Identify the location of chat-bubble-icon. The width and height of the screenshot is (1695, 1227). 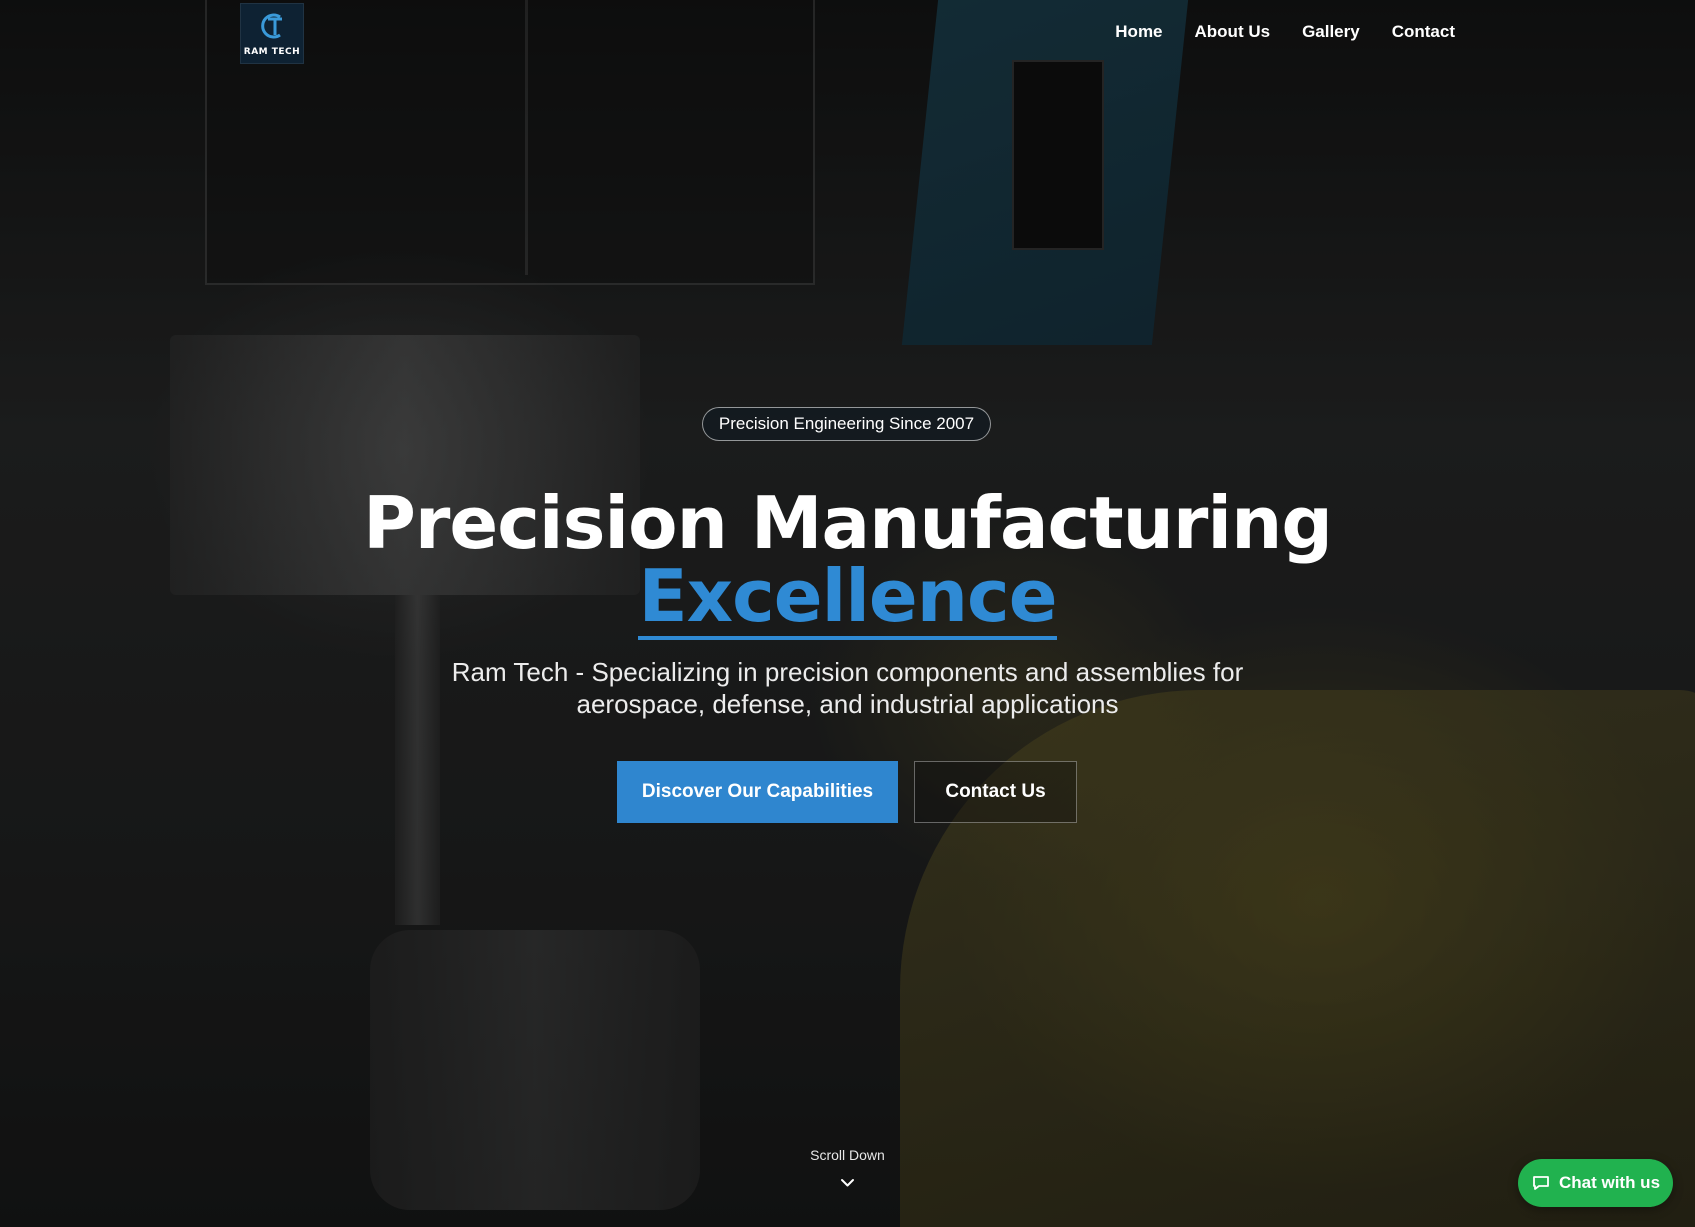
(1541, 1183).